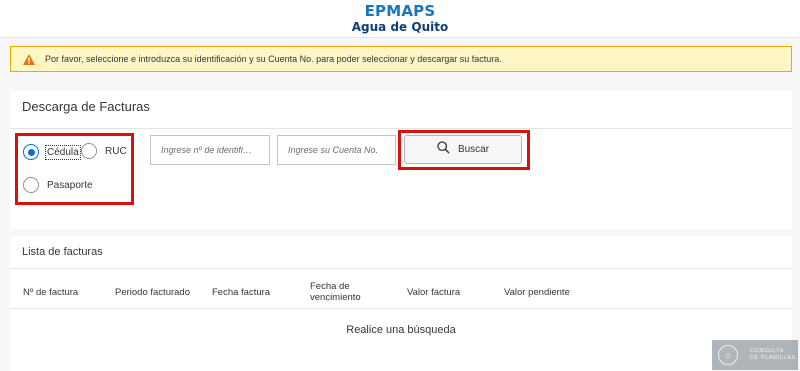 Image resolution: width=800 pixels, height=371 pixels. Describe the element at coordinates (86, 106) in the screenshot. I see `panel-title: Descarga de Facturas` at that location.